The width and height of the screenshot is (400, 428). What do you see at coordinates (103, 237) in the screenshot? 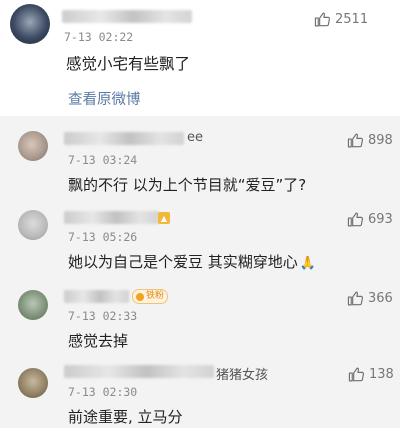
I see `reply-timestamp: 7-13 05:26` at bounding box center [103, 237].